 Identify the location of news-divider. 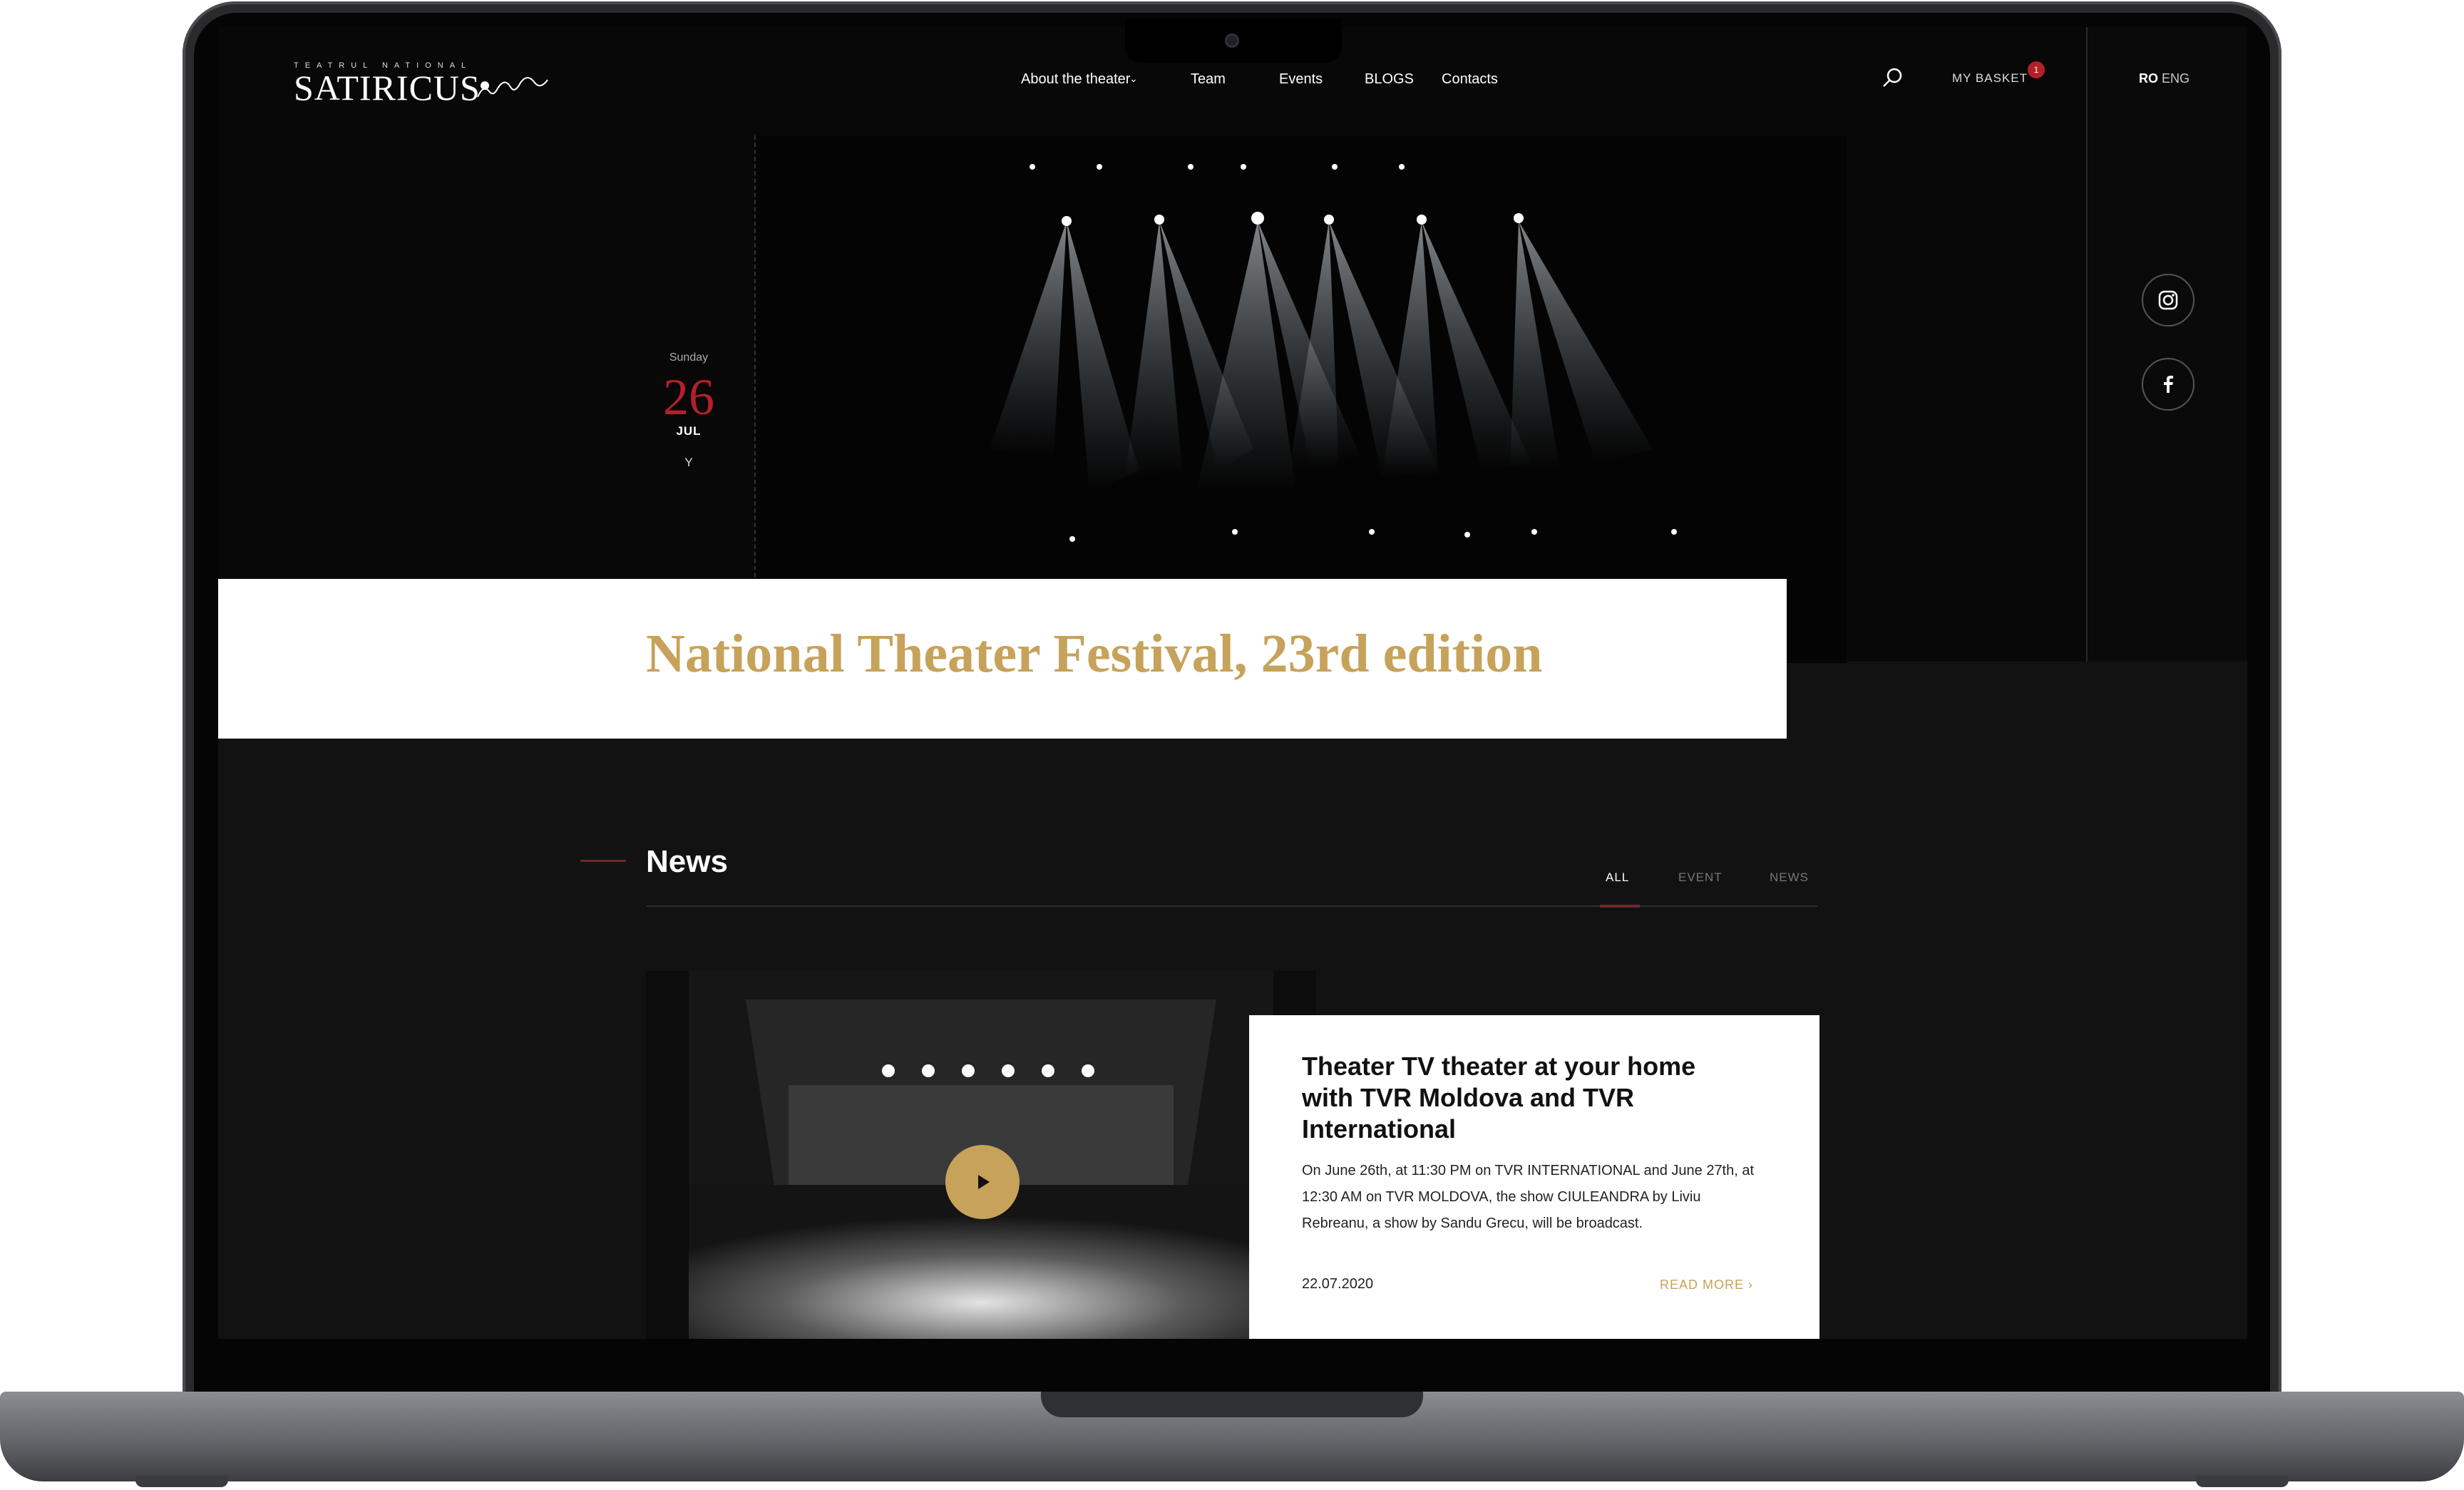
(1232, 906).